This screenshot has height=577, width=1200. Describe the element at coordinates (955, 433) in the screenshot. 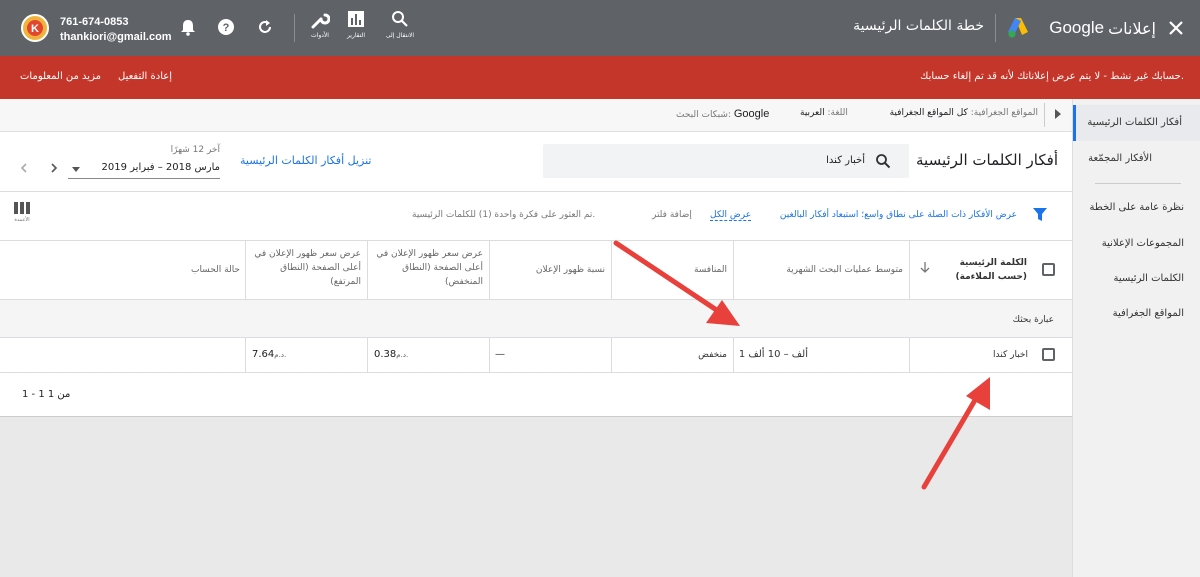

I see `arrow-to-keyword` at that location.